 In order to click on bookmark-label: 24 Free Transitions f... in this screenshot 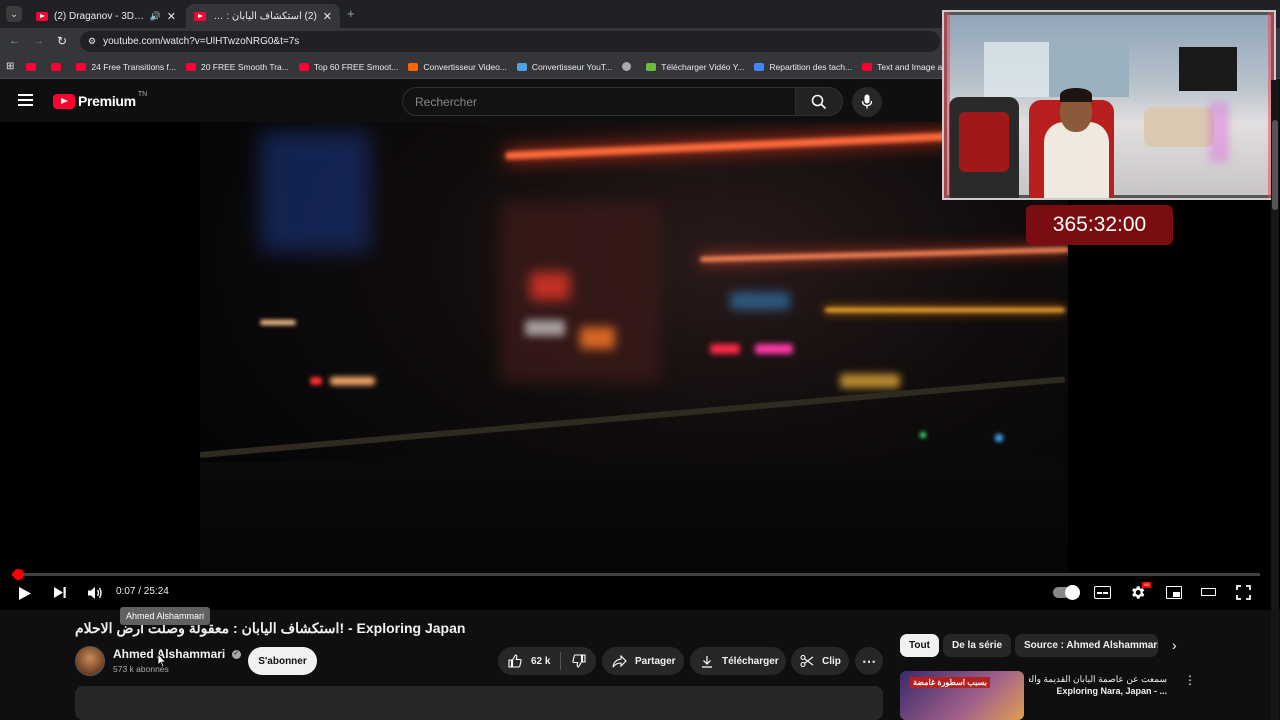, I will do `click(133, 66)`.